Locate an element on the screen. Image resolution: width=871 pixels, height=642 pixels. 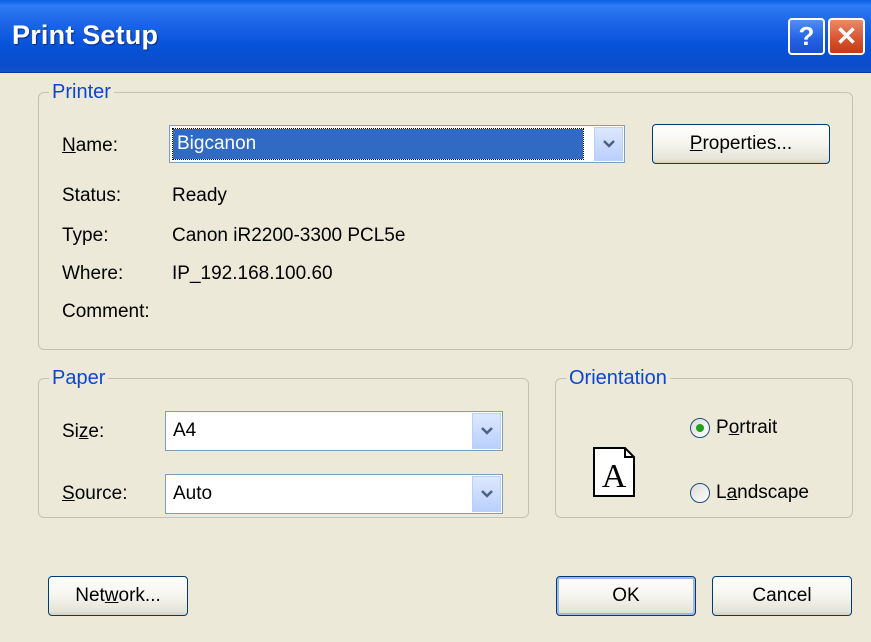
close-button: ✕ is located at coordinates (846, 36).